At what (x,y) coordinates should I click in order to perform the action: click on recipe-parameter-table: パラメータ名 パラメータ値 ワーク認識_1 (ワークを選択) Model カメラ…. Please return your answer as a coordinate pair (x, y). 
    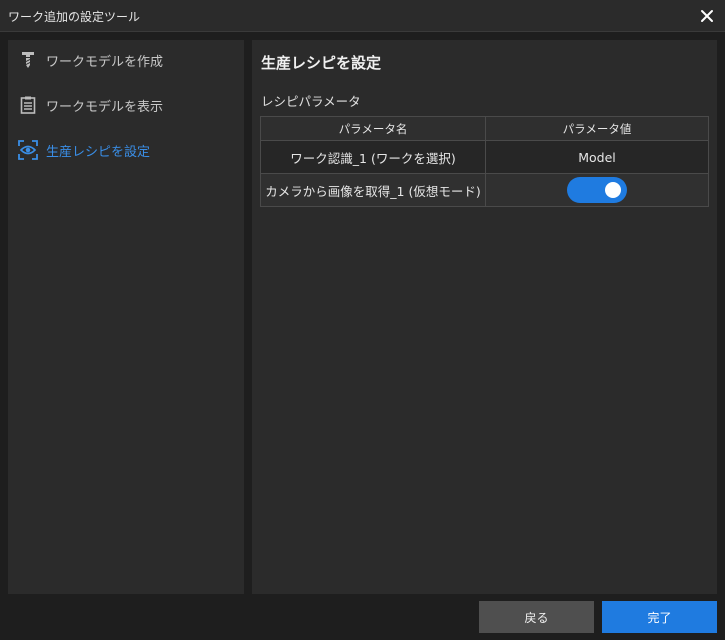
    Looking at the image, I should click on (484, 161).